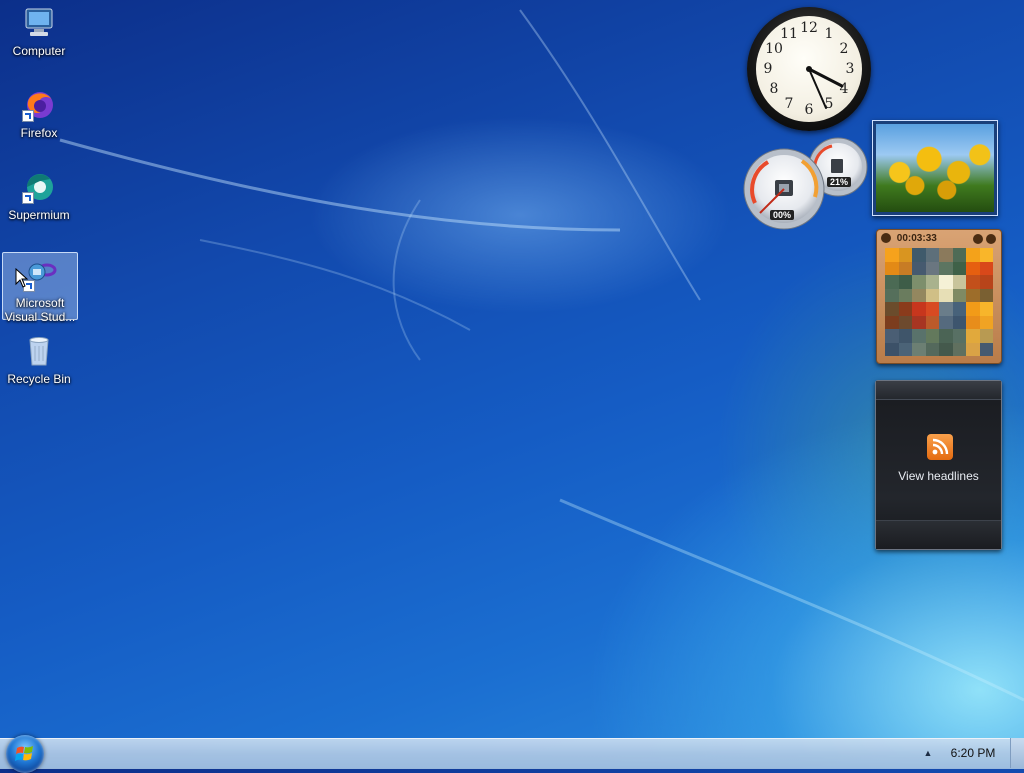 The width and height of the screenshot is (1024, 773). I want to click on start-button, so click(25, 754).